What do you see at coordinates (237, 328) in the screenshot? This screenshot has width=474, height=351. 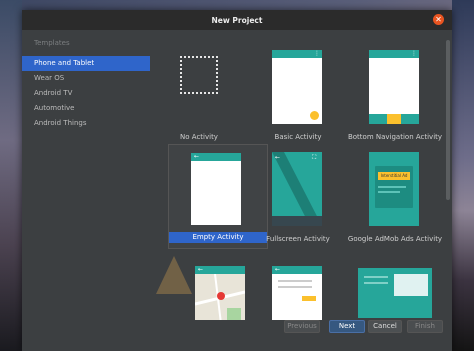 I see `dialog-footer: Previous Next Cancel Finish` at bounding box center [237, 328].